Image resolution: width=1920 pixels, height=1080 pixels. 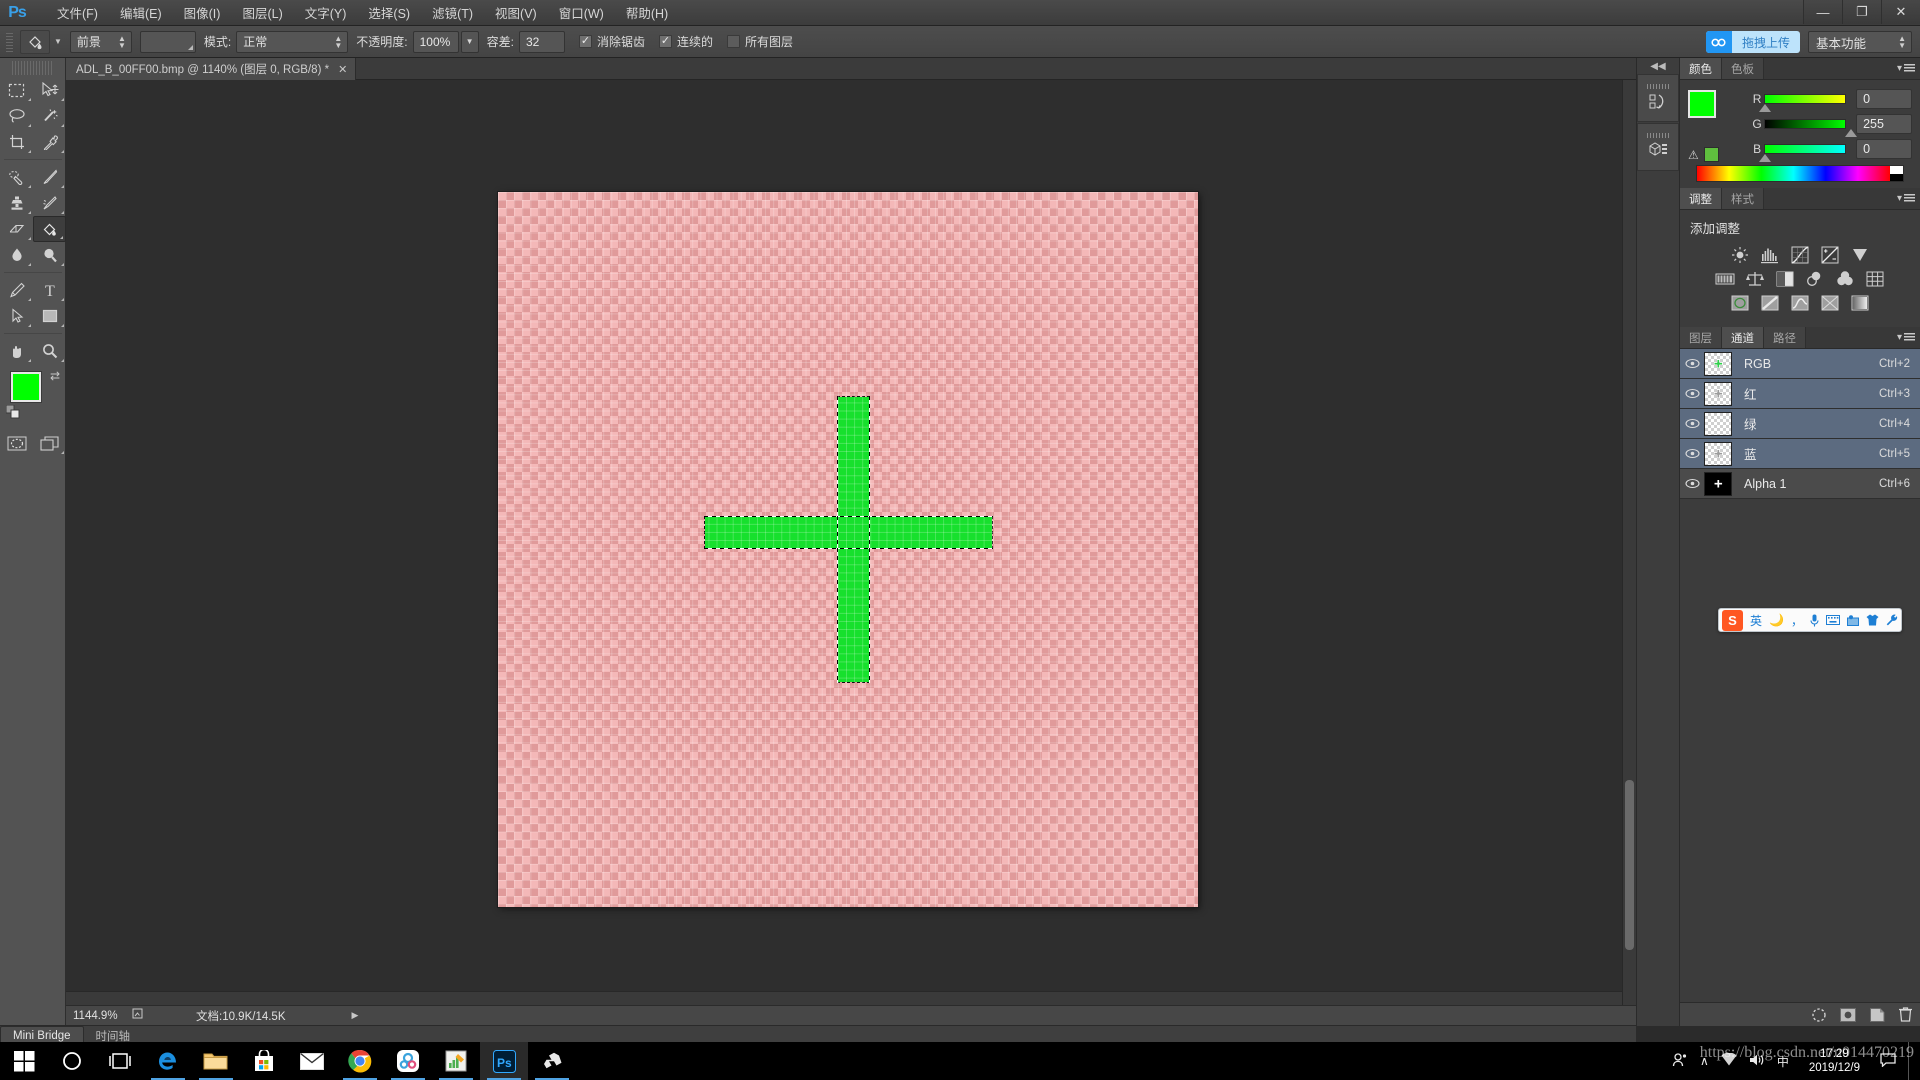 What do you see at coordinates (1803, 152) in the screenshot?
I see `slider-b` at bounding box center [1803, 152].